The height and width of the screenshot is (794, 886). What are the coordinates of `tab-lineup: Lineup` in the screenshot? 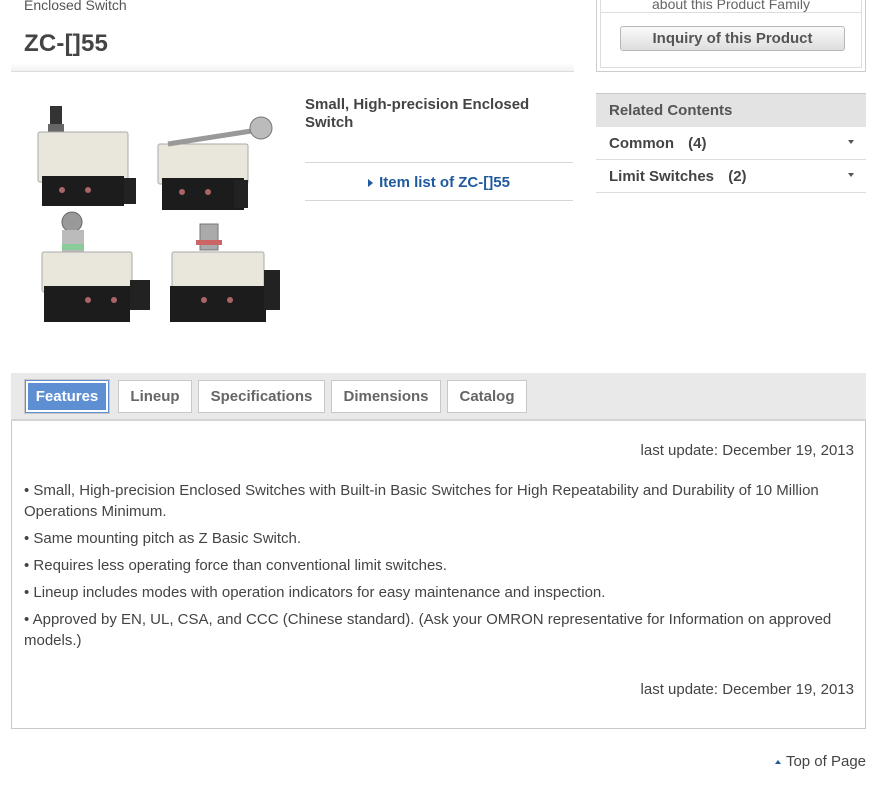 It's located at (155, 396).